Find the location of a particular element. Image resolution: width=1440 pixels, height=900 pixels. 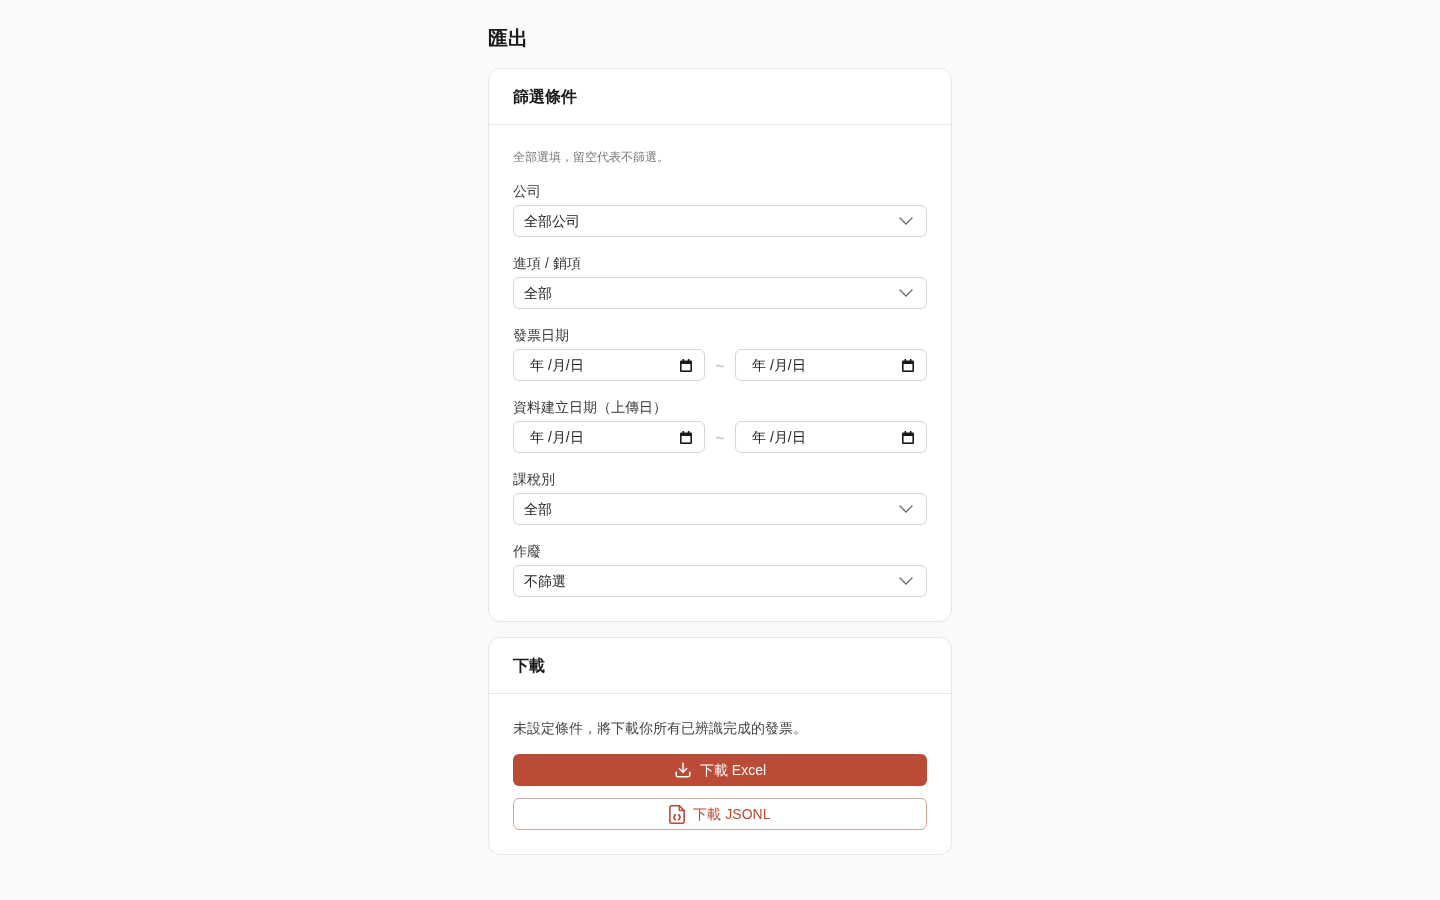

field-label: 作廢 is located at coordinates (527, 551).